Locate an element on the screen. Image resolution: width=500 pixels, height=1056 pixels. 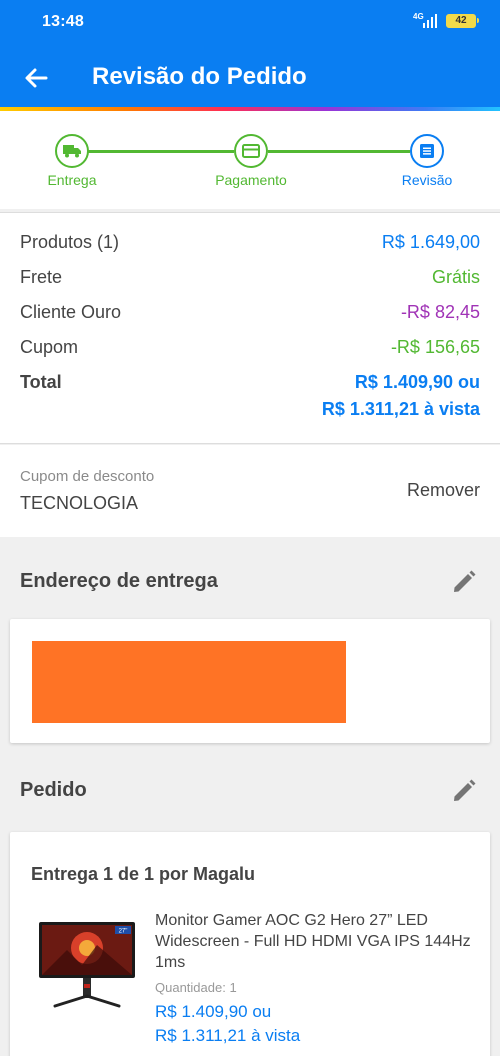
coupon-value: -R$ 156,65 is located at coordinates (435, 347).